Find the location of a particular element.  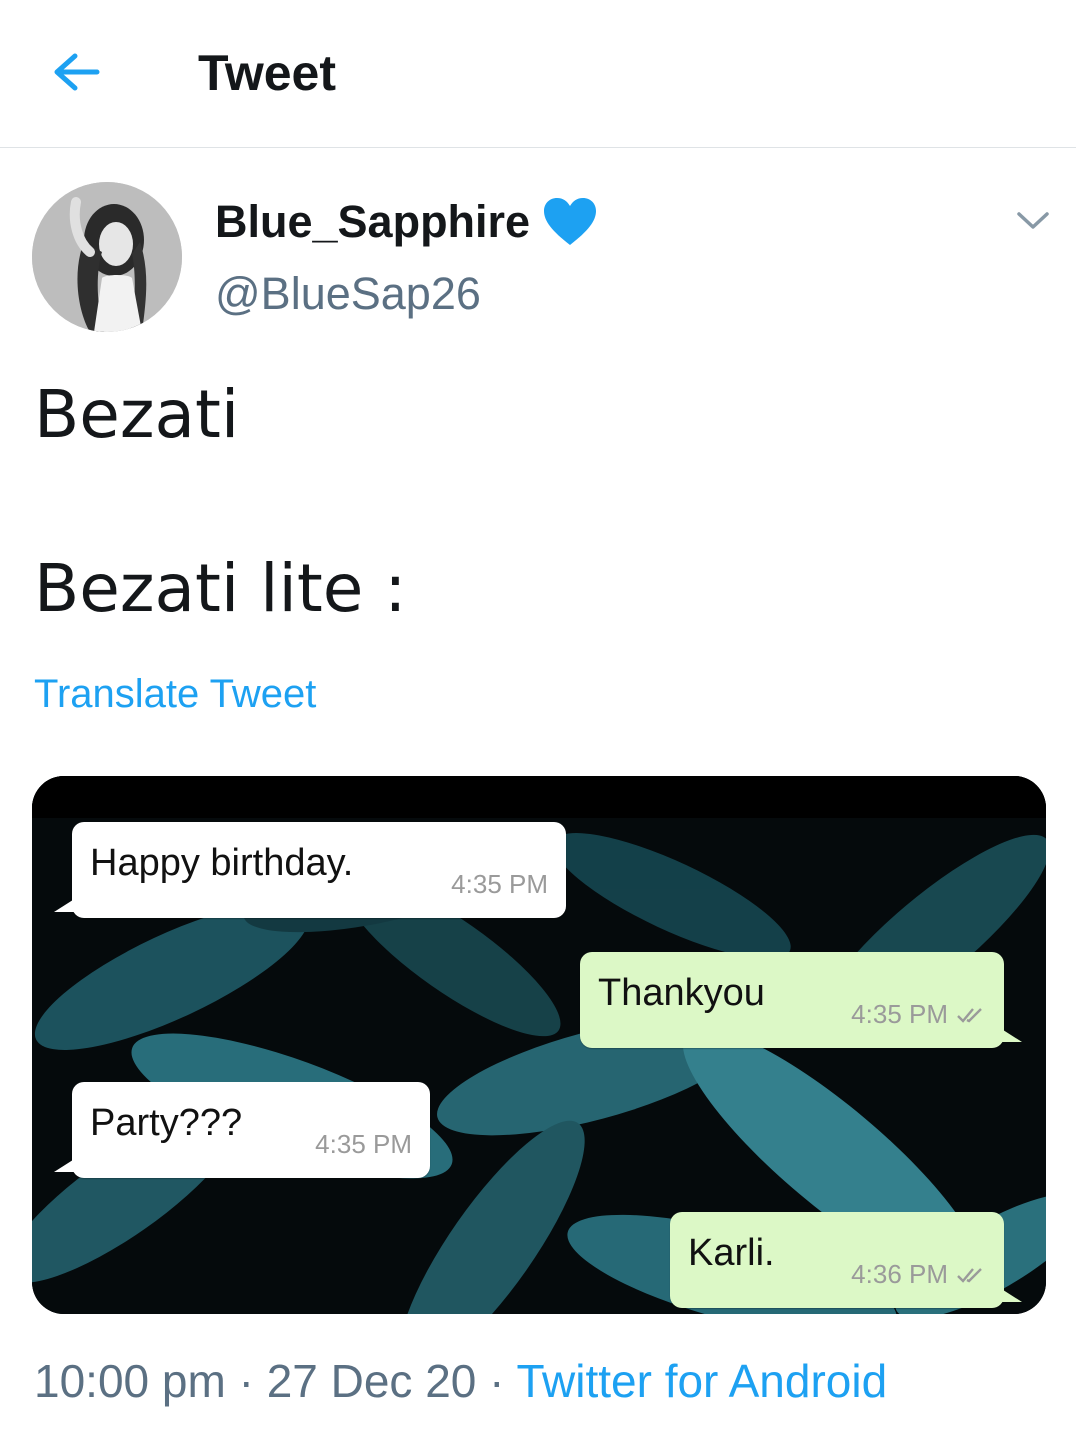

chat-message-text: Happy birthday. is located at coordinates (222, 863).